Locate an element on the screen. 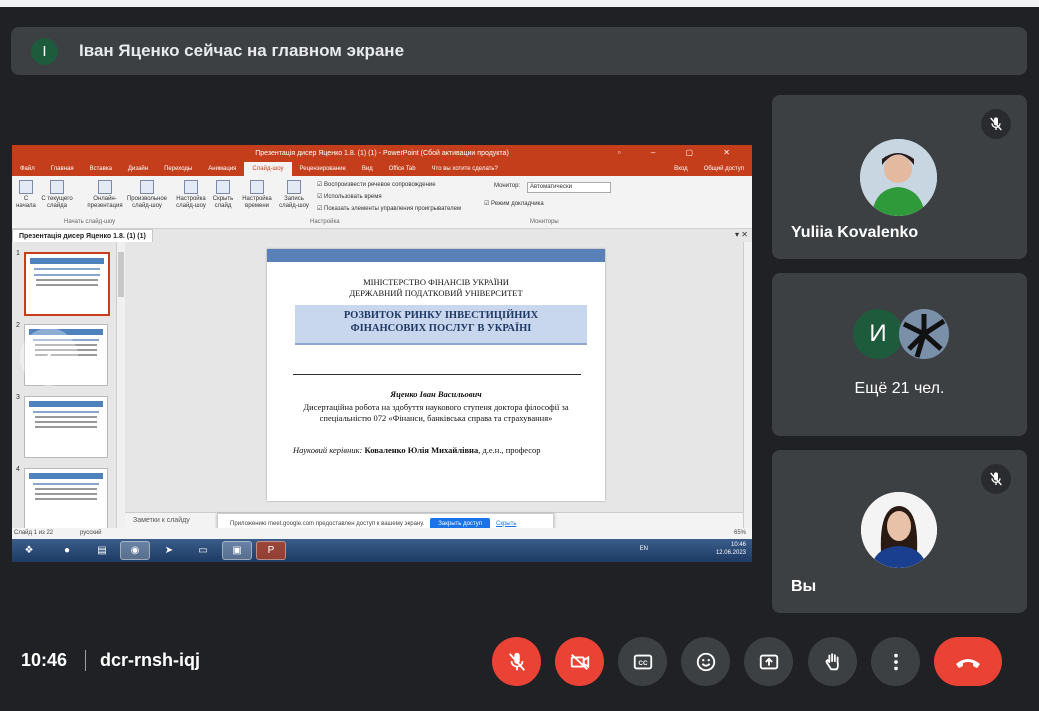 This screenshot has height=711, width=1039. meeting-code: dcr-rnsh-iqj is located at coordinates (150, 660).